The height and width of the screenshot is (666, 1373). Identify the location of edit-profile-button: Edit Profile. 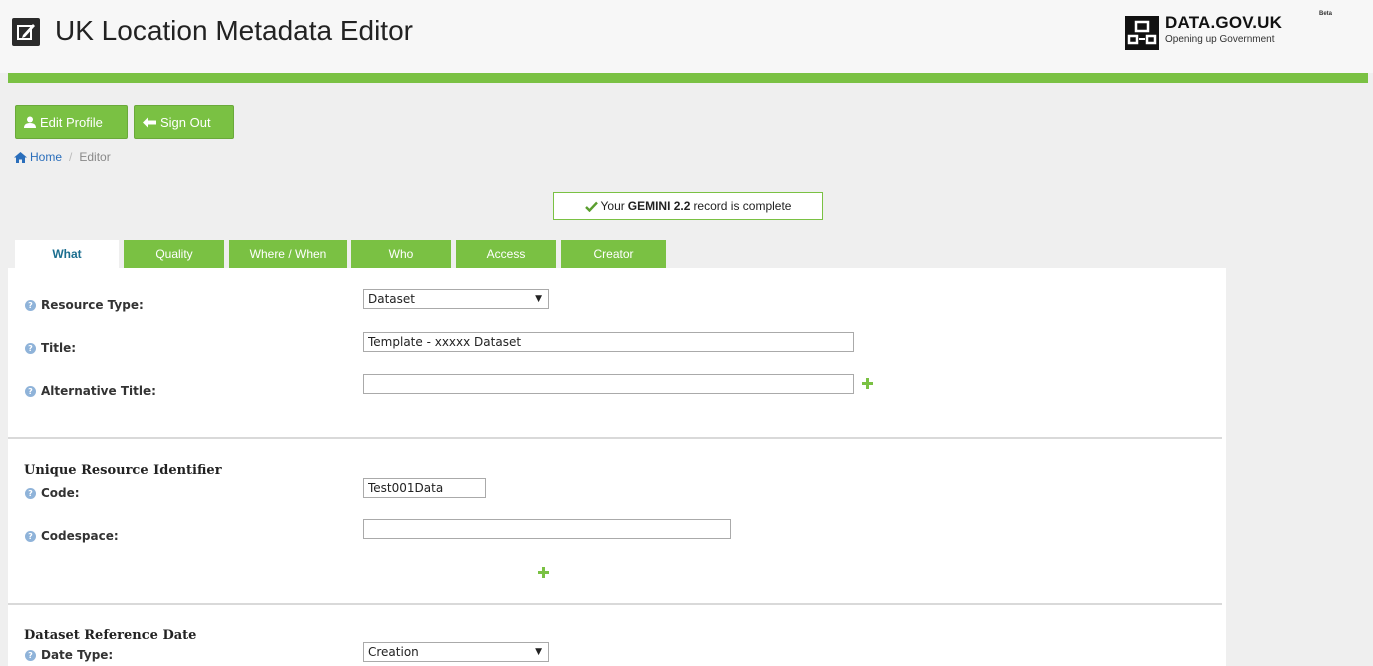
(71, 122).